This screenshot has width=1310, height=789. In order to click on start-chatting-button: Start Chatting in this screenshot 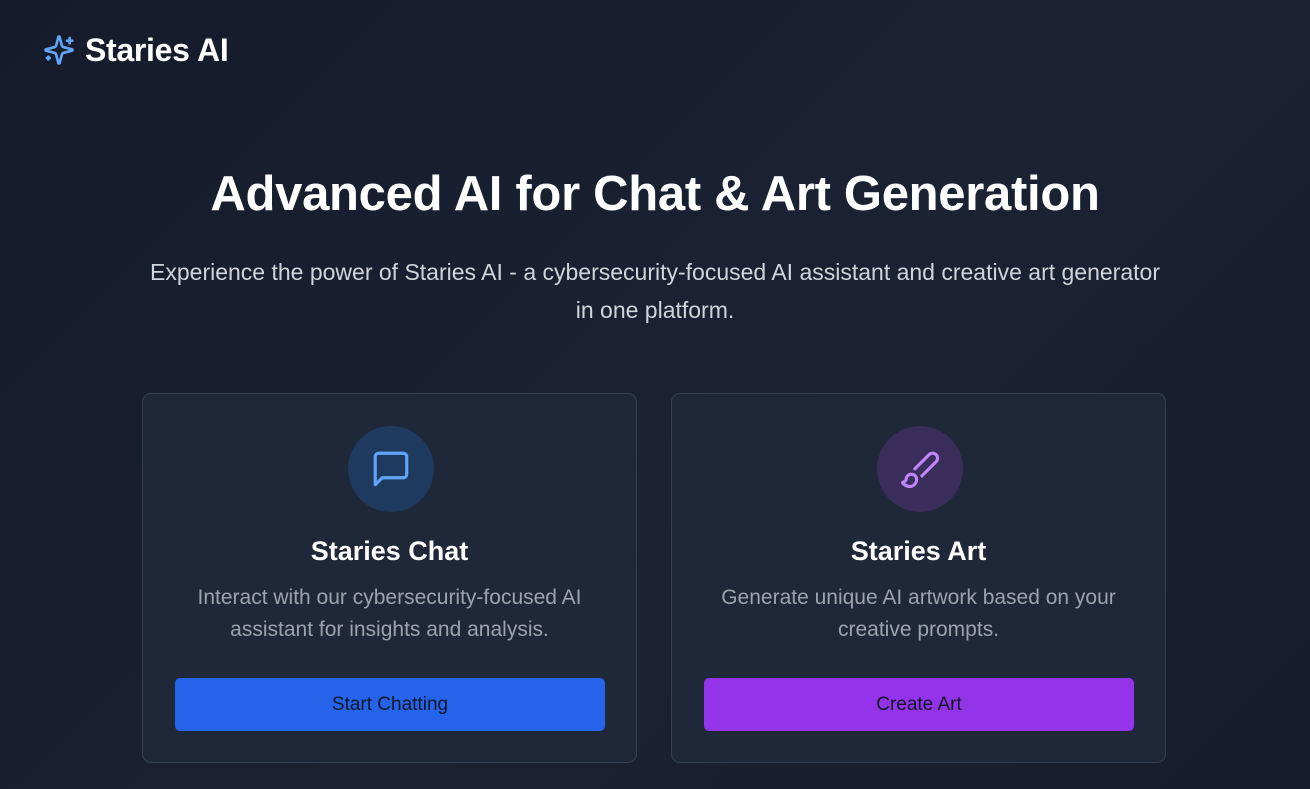, I will do `click(390, 704)`.